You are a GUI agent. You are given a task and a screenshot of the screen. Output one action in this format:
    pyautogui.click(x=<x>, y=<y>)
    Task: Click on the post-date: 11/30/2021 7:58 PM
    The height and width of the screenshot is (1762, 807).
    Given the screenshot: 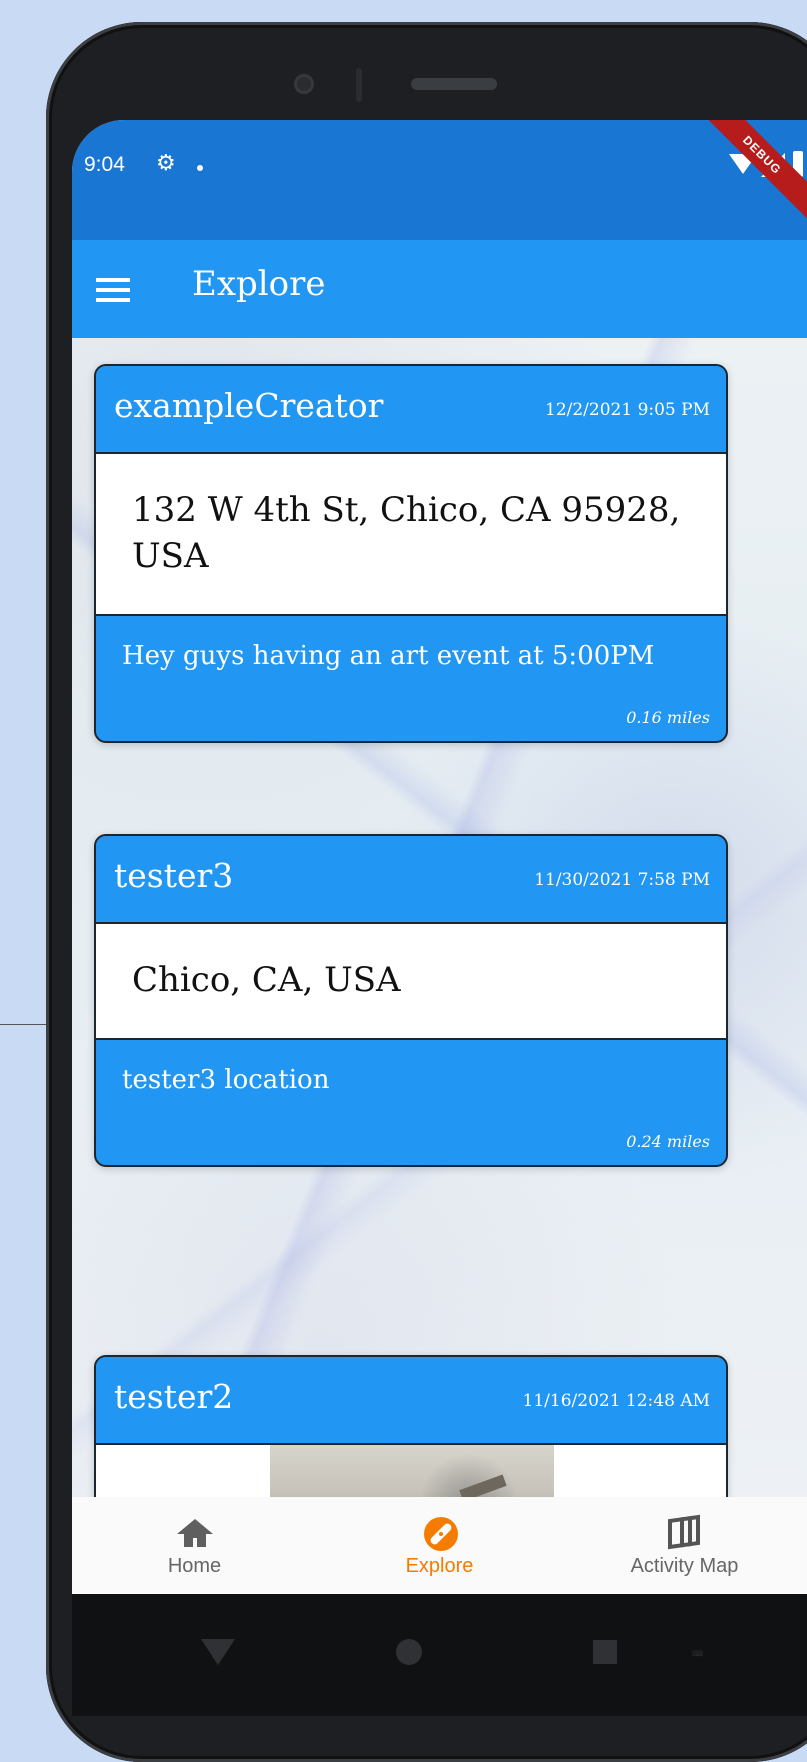 What is the action you would take?
    pyautogui.click(x=622, y=880)
    